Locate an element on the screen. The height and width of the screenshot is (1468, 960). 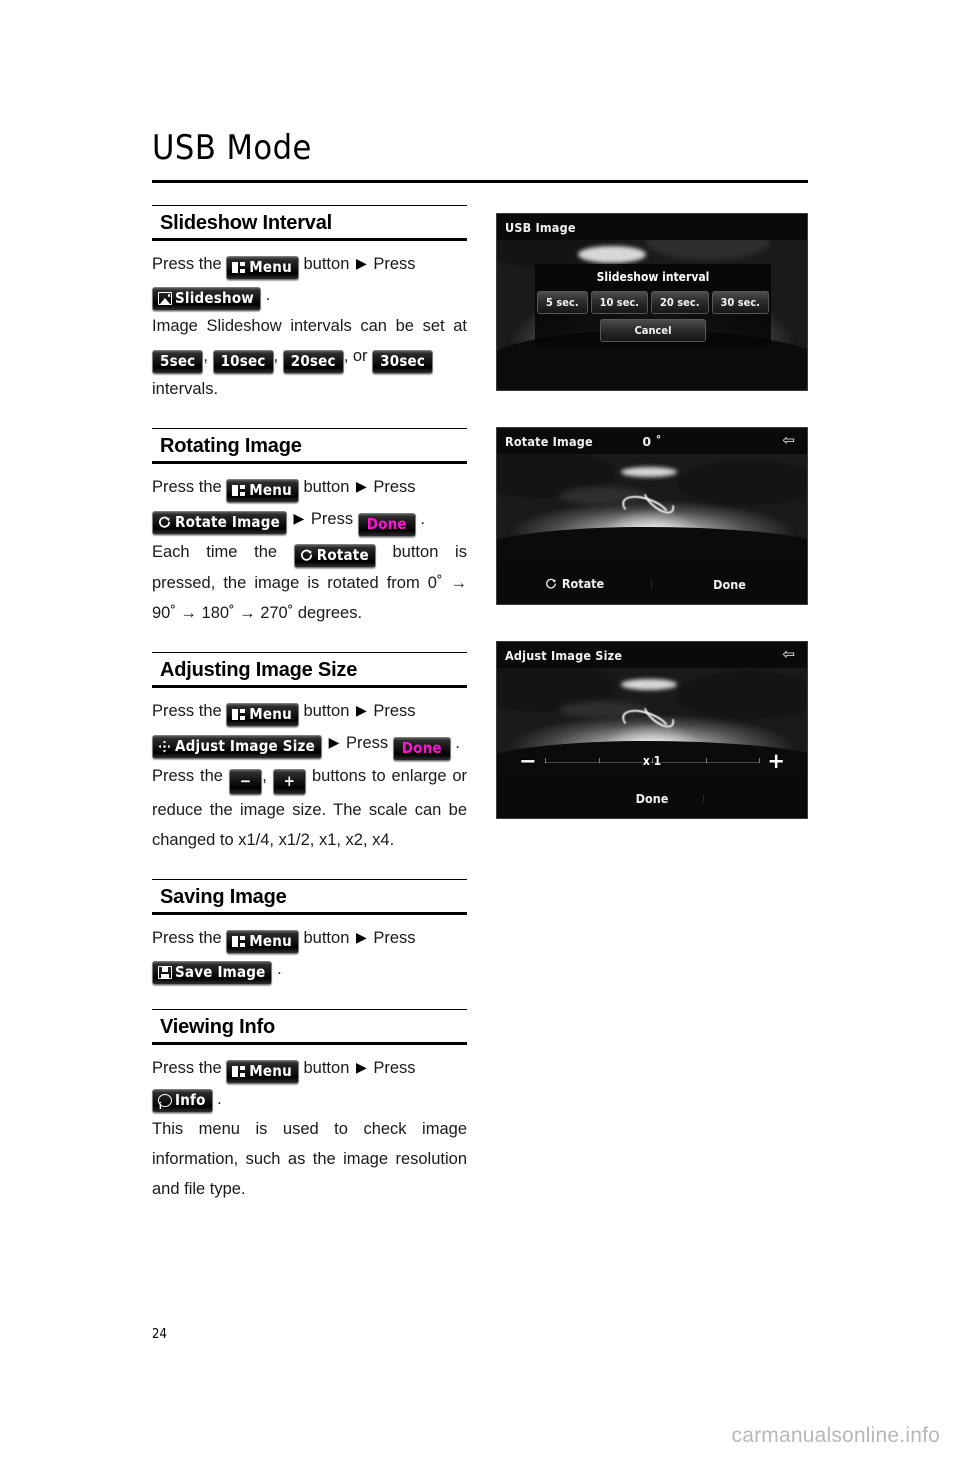
chip-5sec-button: 5sec is located at coordinates (178, 362).